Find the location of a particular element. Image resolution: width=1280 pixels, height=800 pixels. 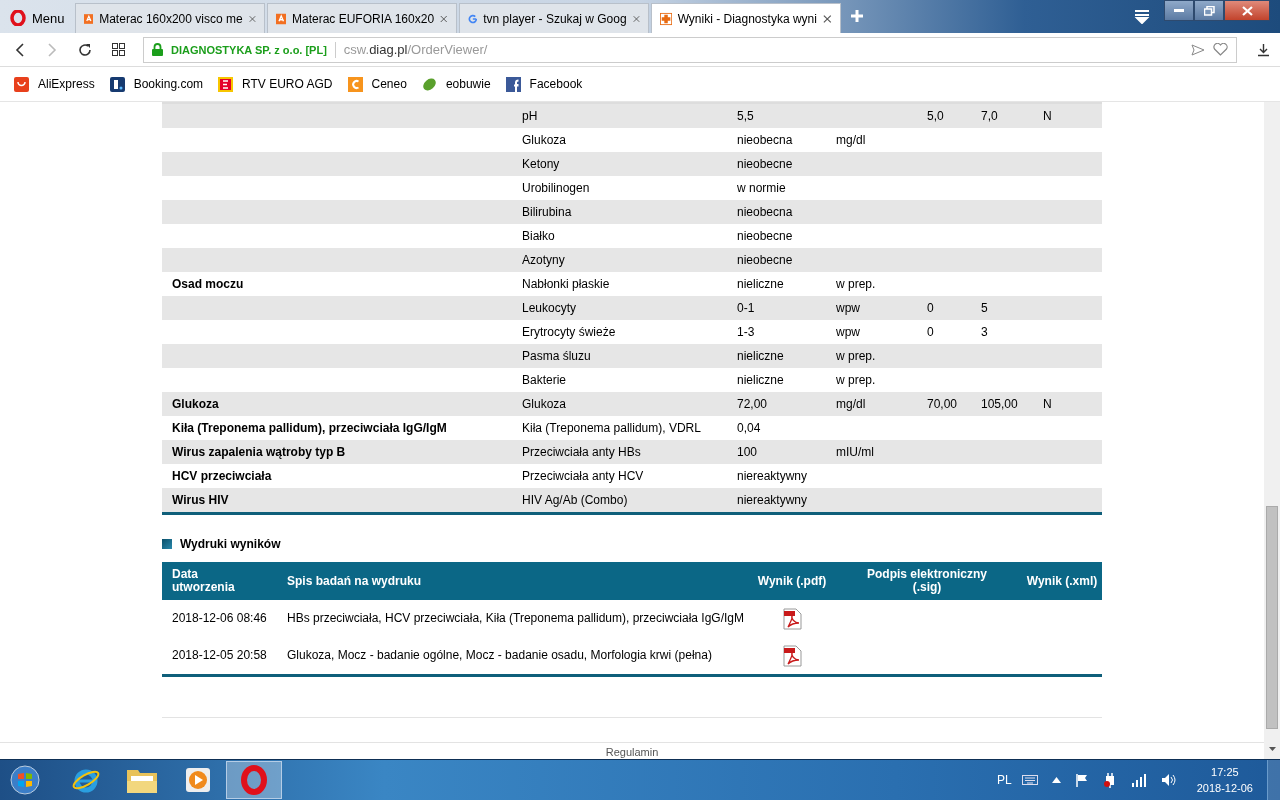

bookmark-link: eobuwie is located at coordinates (456, 84).